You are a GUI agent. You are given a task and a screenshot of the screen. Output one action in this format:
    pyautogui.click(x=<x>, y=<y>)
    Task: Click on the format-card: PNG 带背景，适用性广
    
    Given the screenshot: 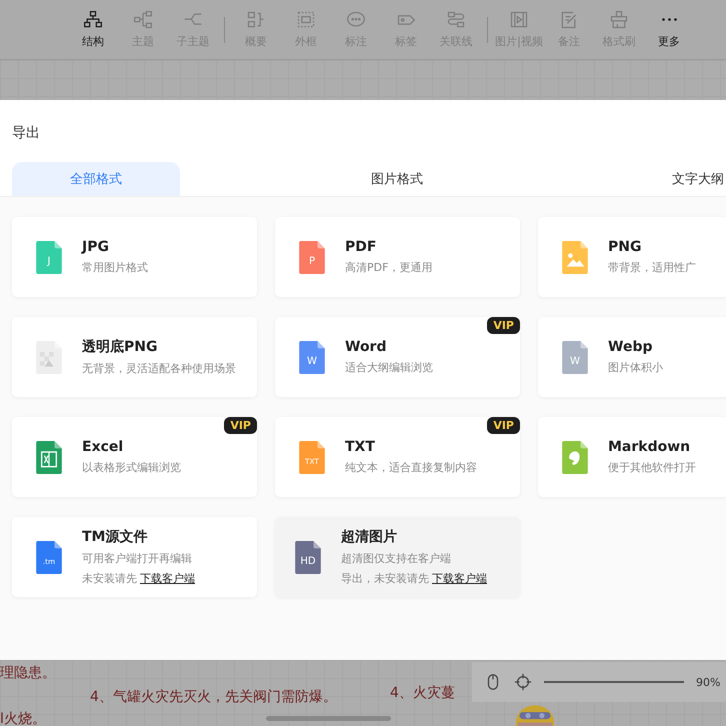 What is the action you would take?
    pyautogui.click(x=632, y=257)
    